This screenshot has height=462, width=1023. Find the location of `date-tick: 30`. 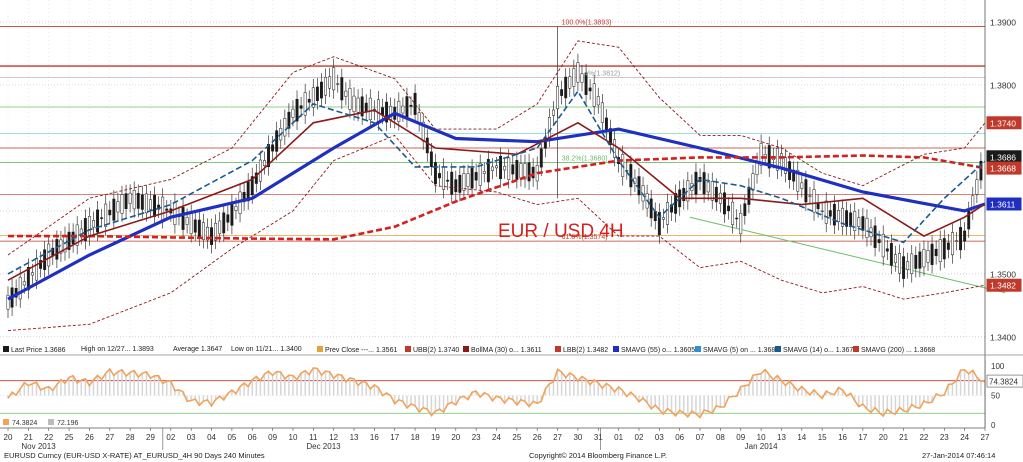

date-tick: 30 is located at coordinates (577, 437).